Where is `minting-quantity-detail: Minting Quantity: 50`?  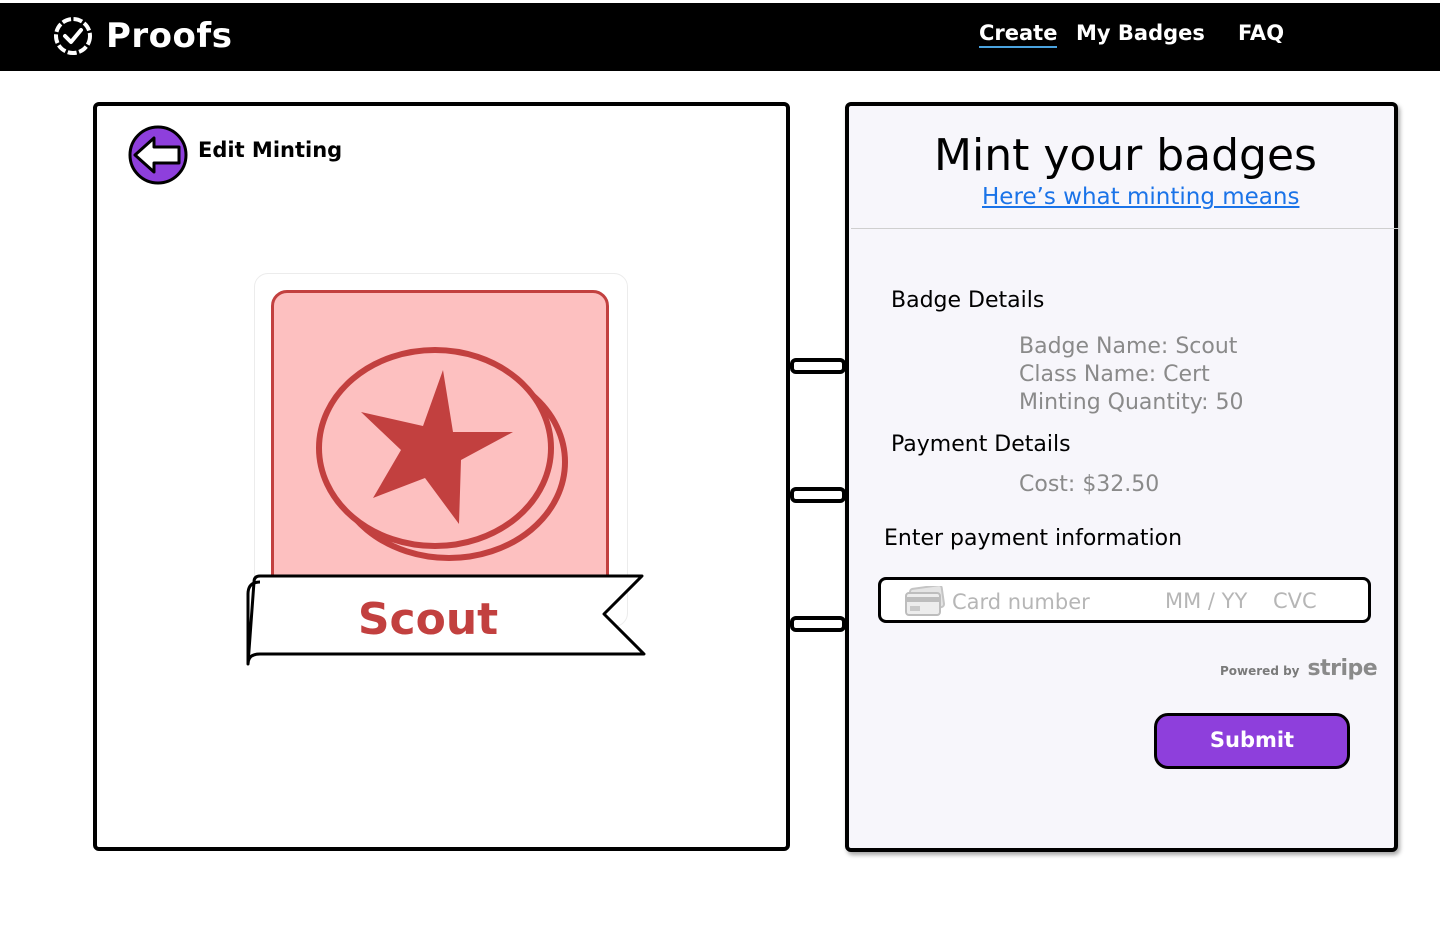
minting-quantity-detail: Minting Quantity: 50 is located at coordinates (1131, 402).